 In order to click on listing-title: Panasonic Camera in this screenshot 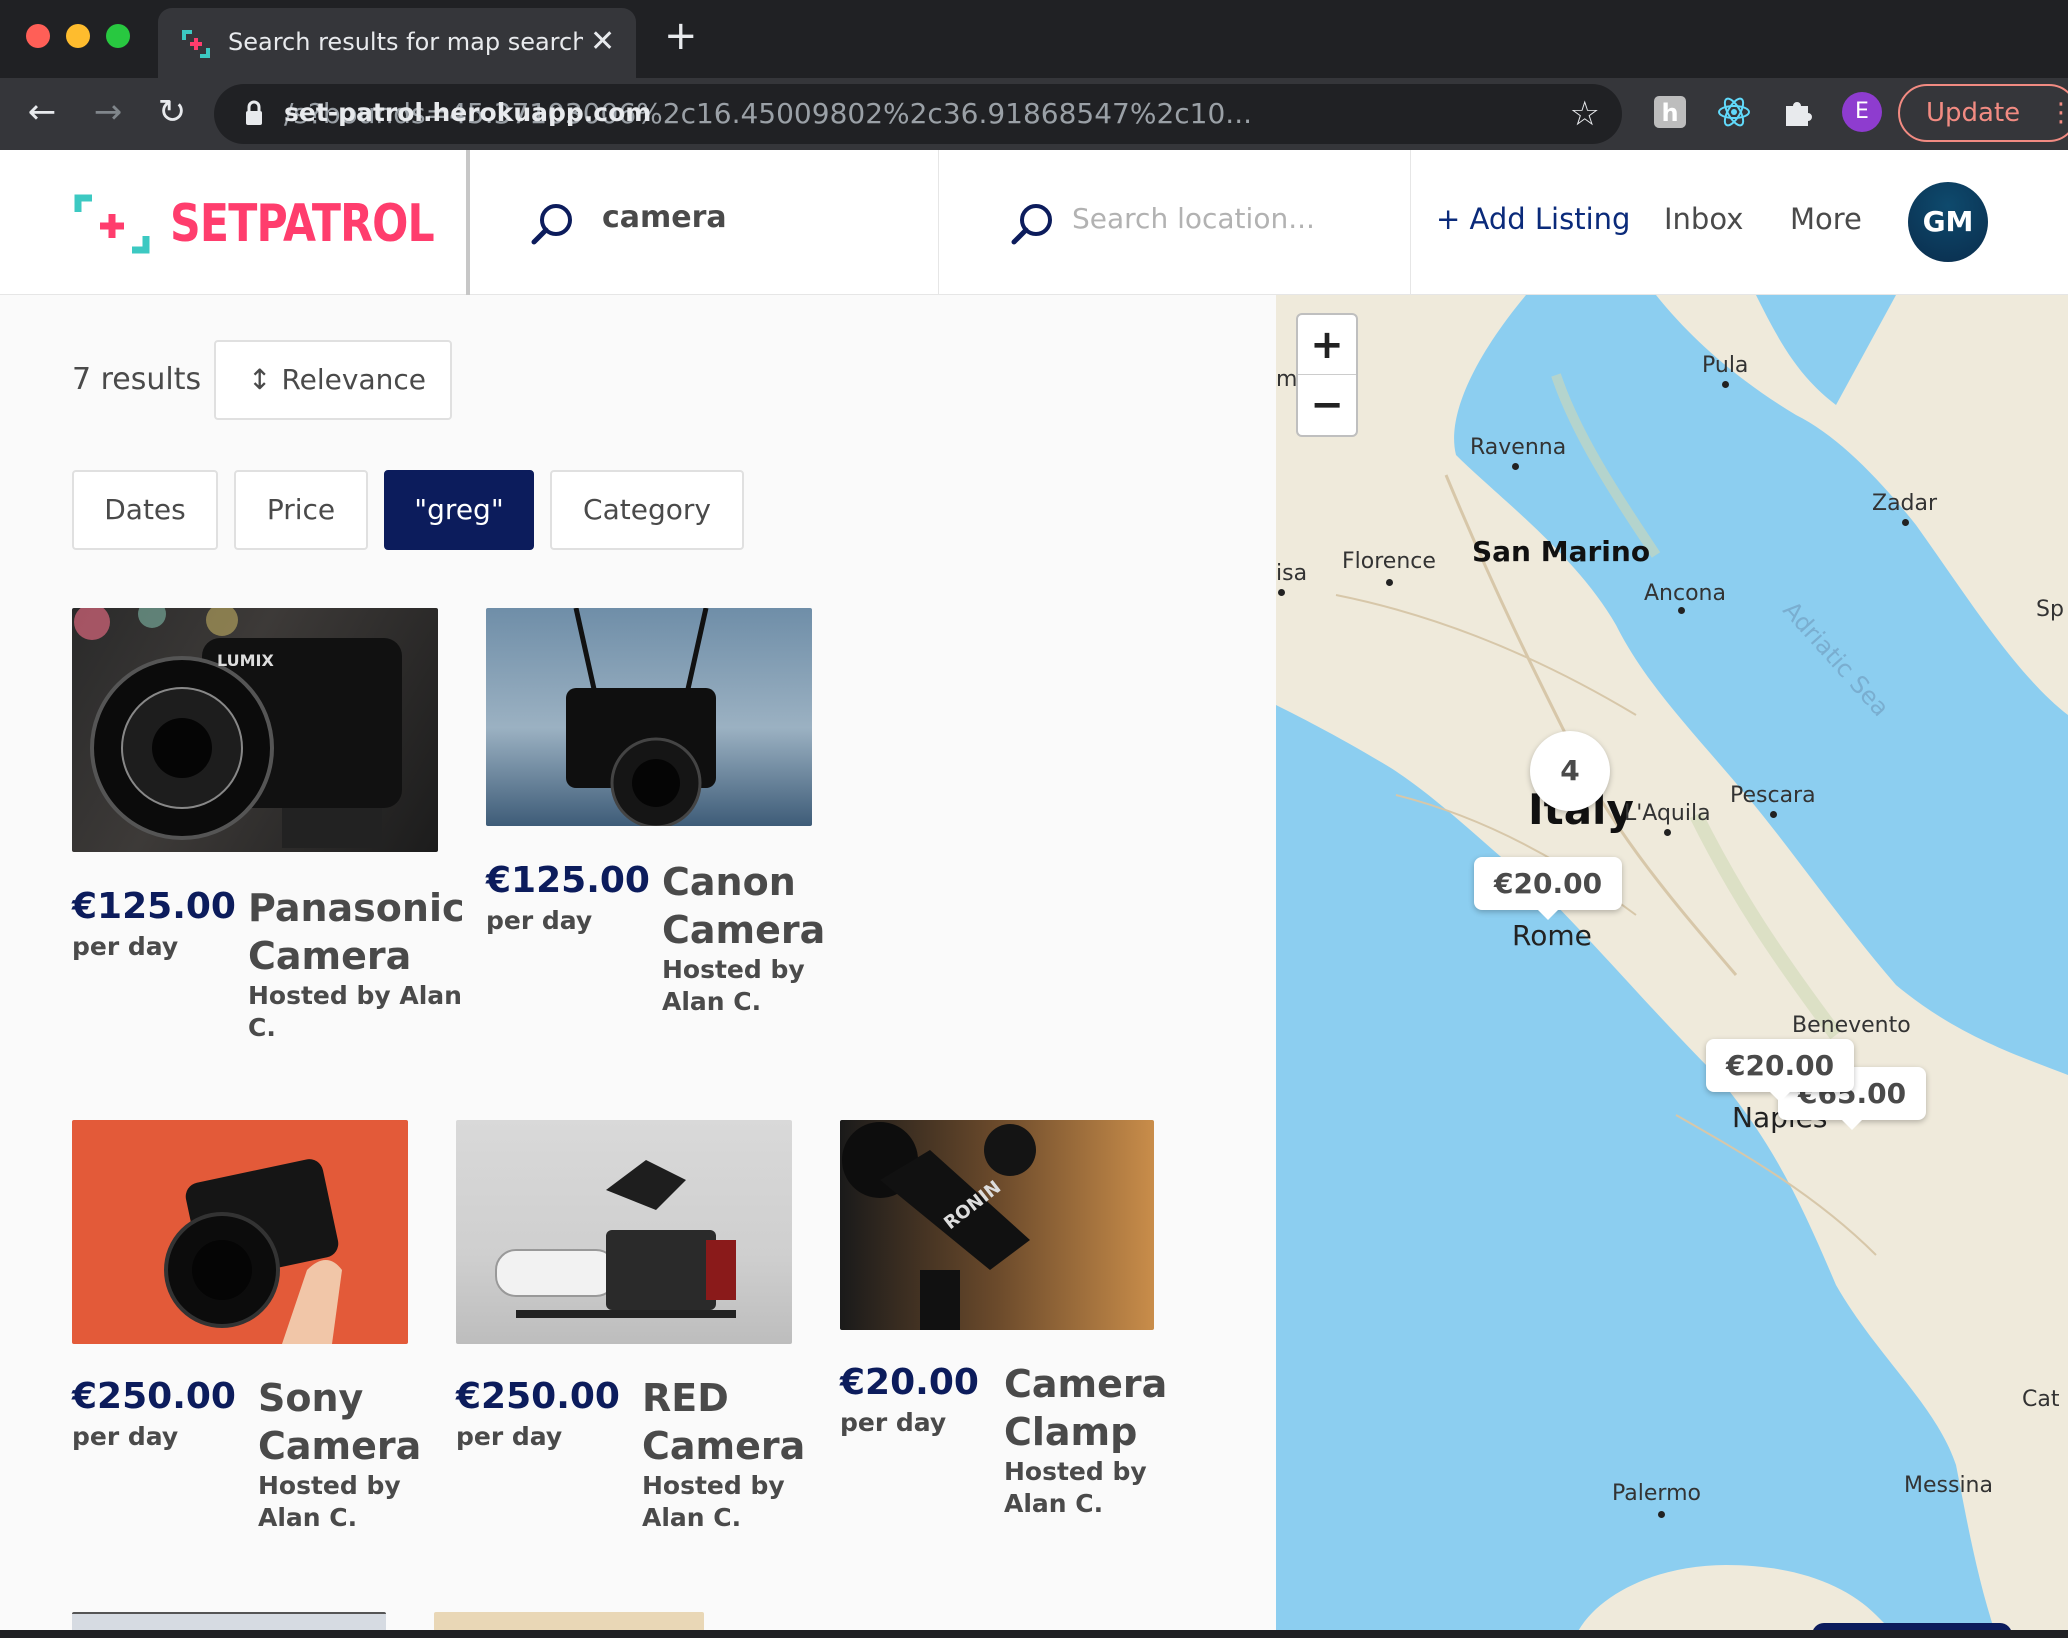, I will do `click(356, 932)`.